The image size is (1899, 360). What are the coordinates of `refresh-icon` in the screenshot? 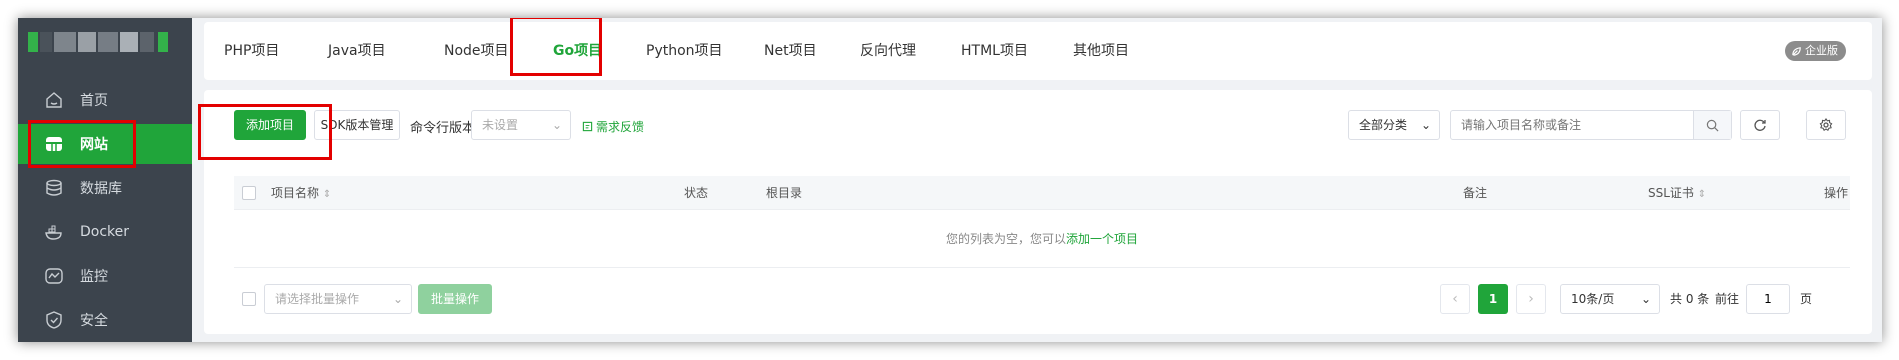 It's located at (1760, 125).